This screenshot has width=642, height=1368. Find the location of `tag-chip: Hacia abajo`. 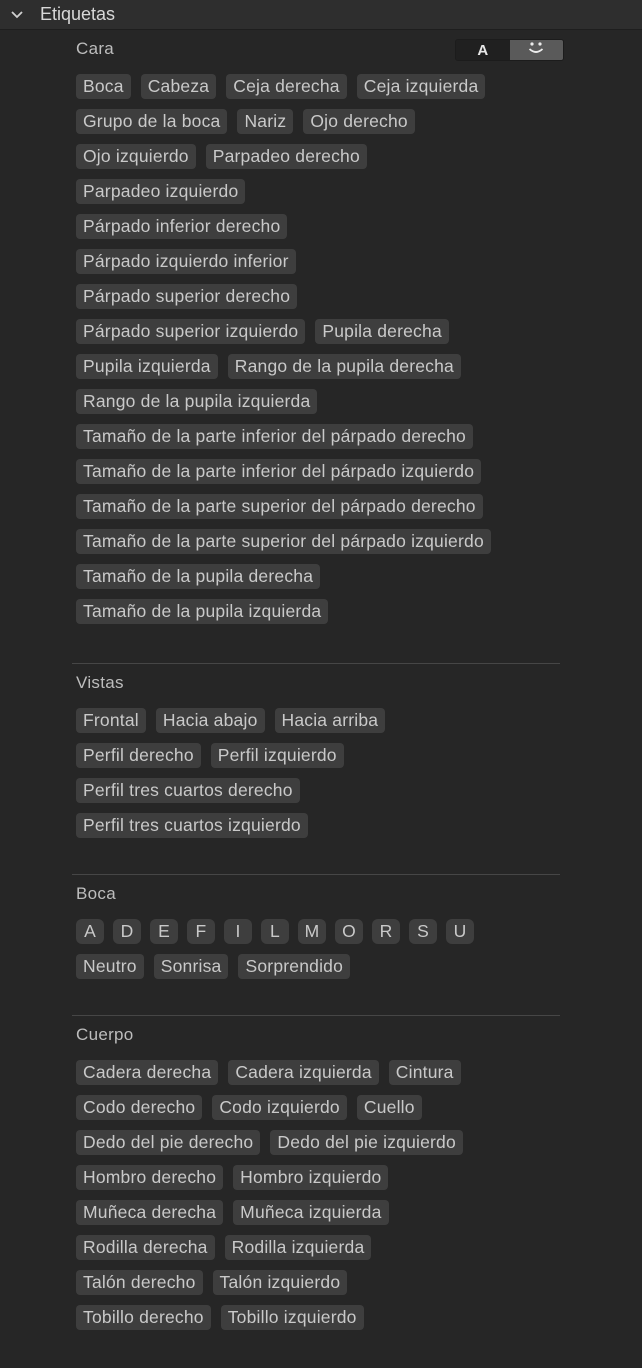

tag-chip: Hacia abajo is located at coordinates (210, 720).